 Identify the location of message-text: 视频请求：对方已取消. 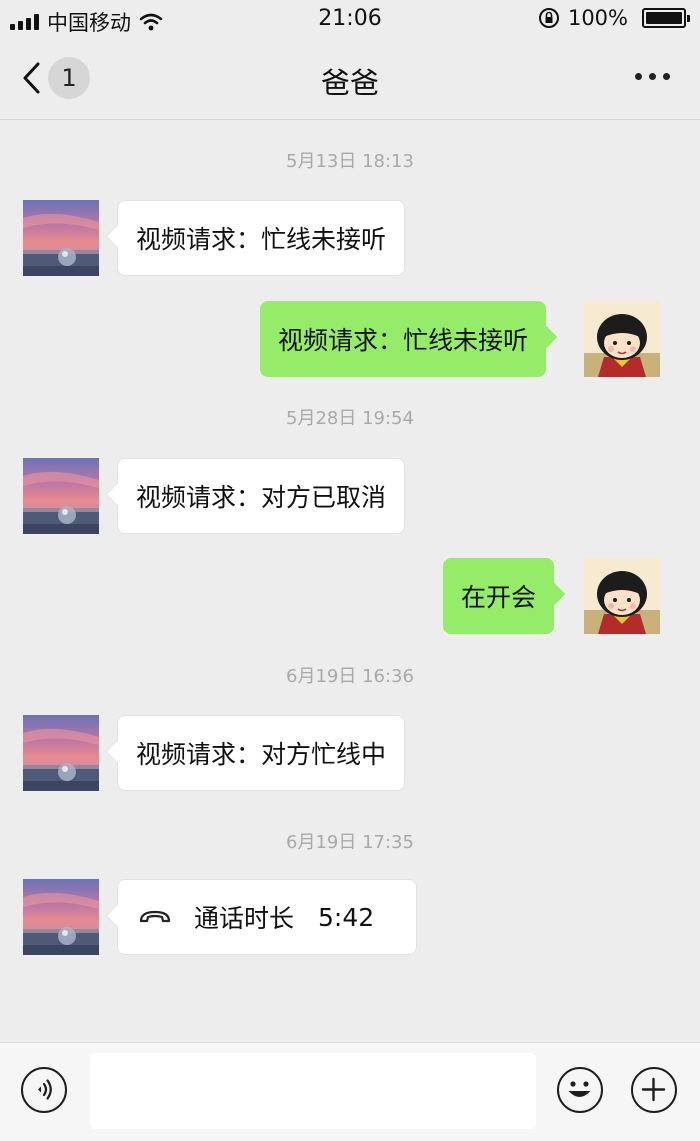
(261, 497).